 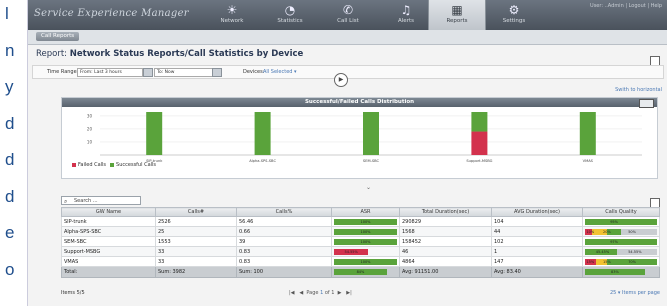 What do you see at coordinates (196, 212) in the screenshot?
I see `column-header: Calls#` at bounding box center [196, 212].